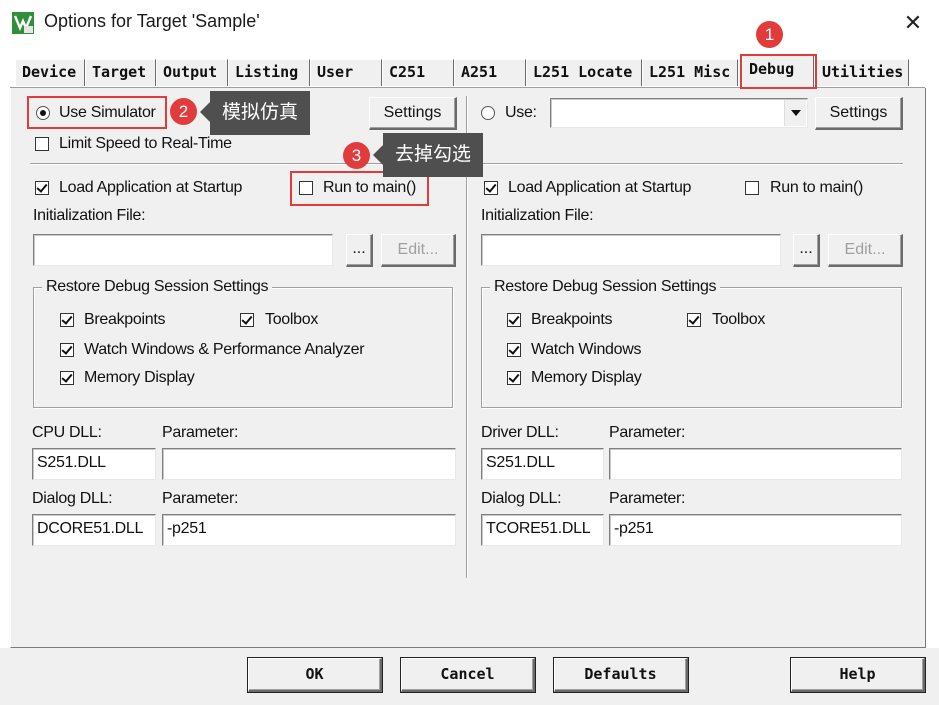  Describe the element at coordinates (72, 498) in the screenshot. I see `dialog-dll-label: Dialog DLL:` at that location.